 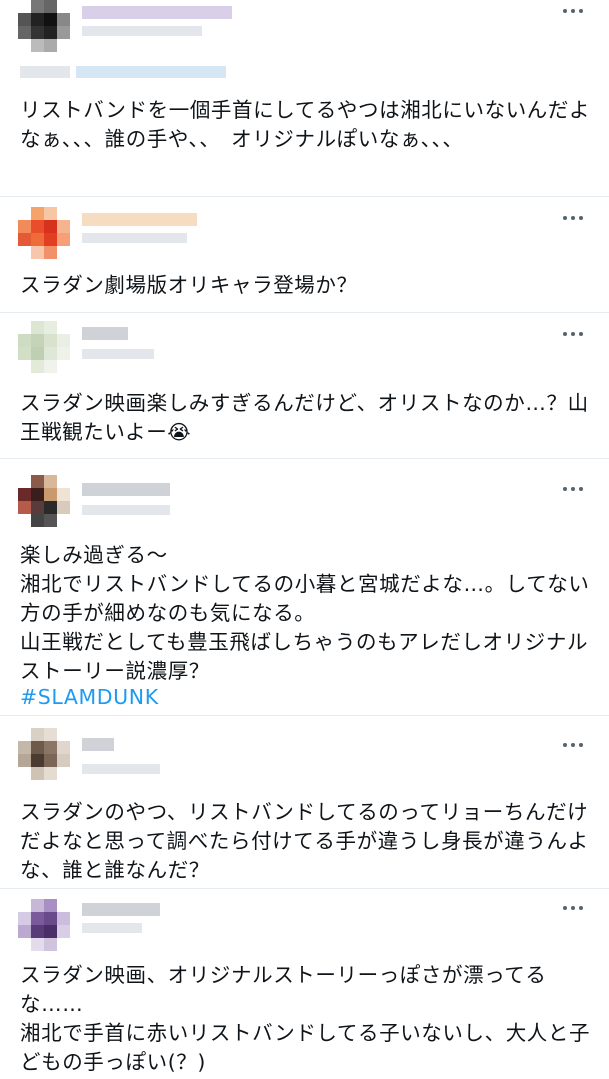 What do you see at coordinates (179, 432) in the screenshot?
I see `crying-face-icon: 😭` at bounding box center [179, 432].